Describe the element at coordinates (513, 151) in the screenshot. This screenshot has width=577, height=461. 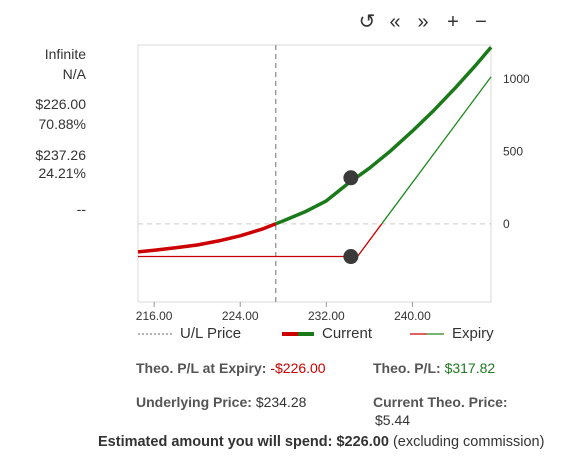
I see `y-tick-label: 500` at that location.